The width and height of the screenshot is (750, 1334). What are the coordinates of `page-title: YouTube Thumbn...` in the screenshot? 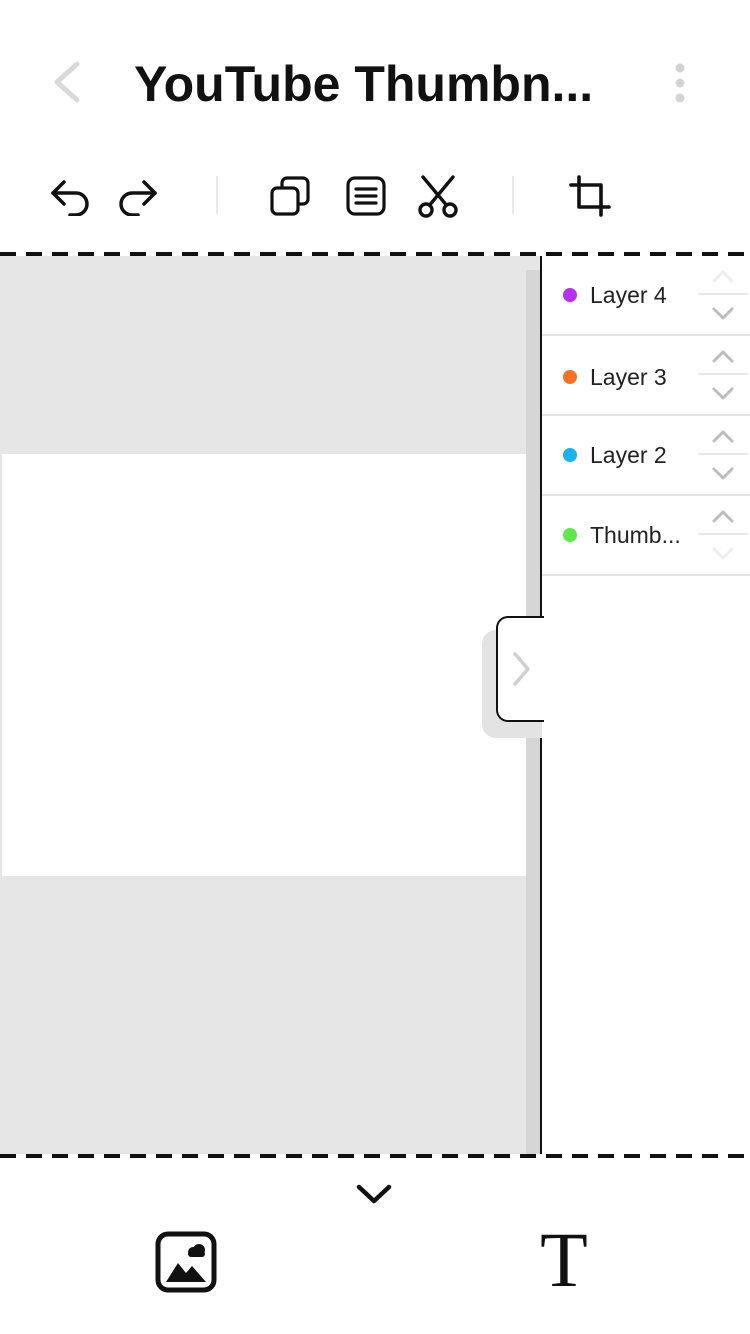 It's located at (364, 84).